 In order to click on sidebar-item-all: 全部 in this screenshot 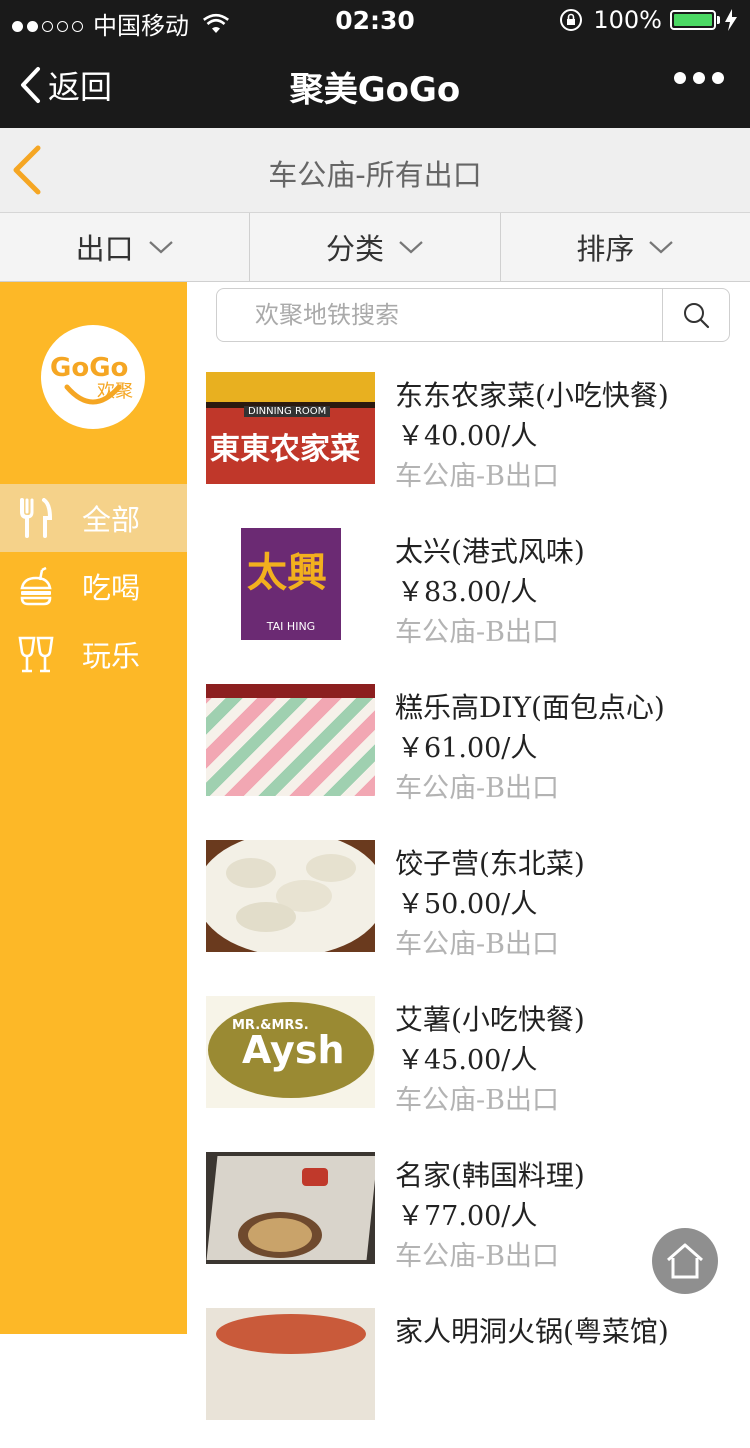, I will do `click(93, 518)`.